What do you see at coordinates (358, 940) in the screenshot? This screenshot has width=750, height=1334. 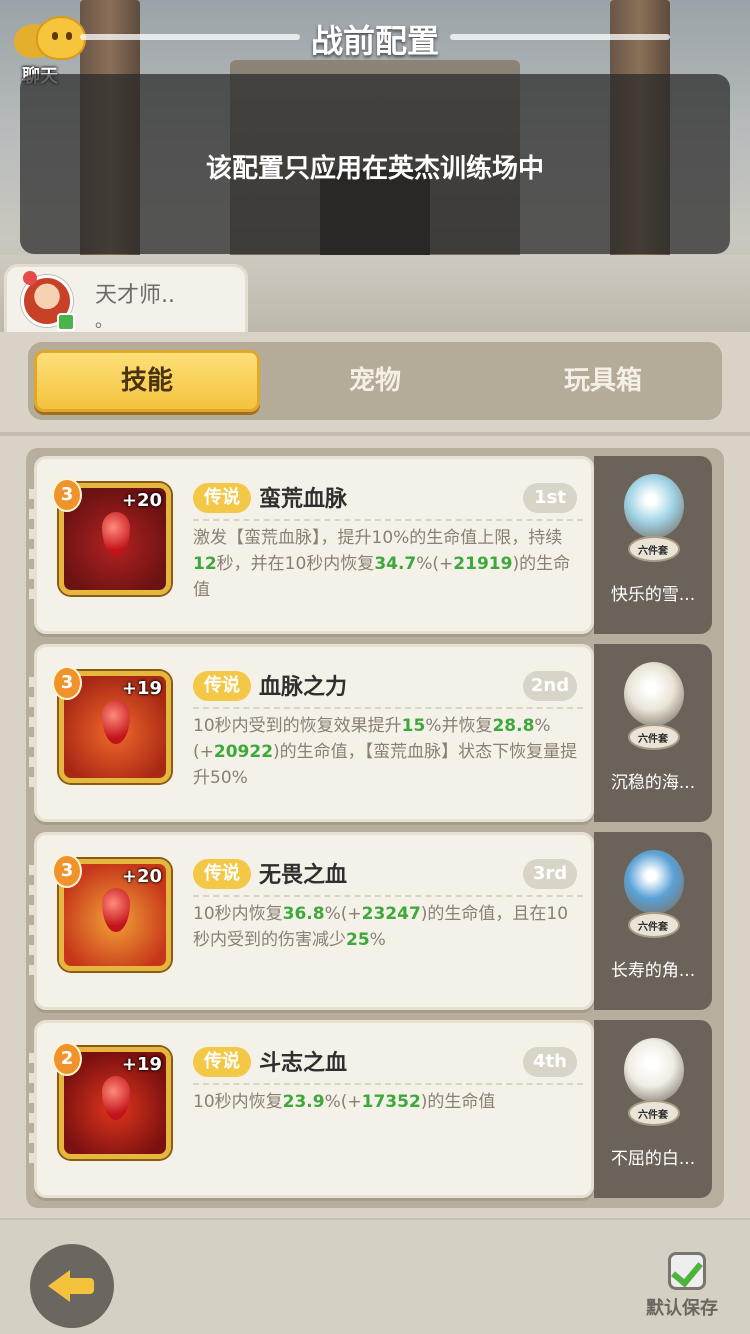 I see `description-segment: 25` at bounding box center [358, 940].